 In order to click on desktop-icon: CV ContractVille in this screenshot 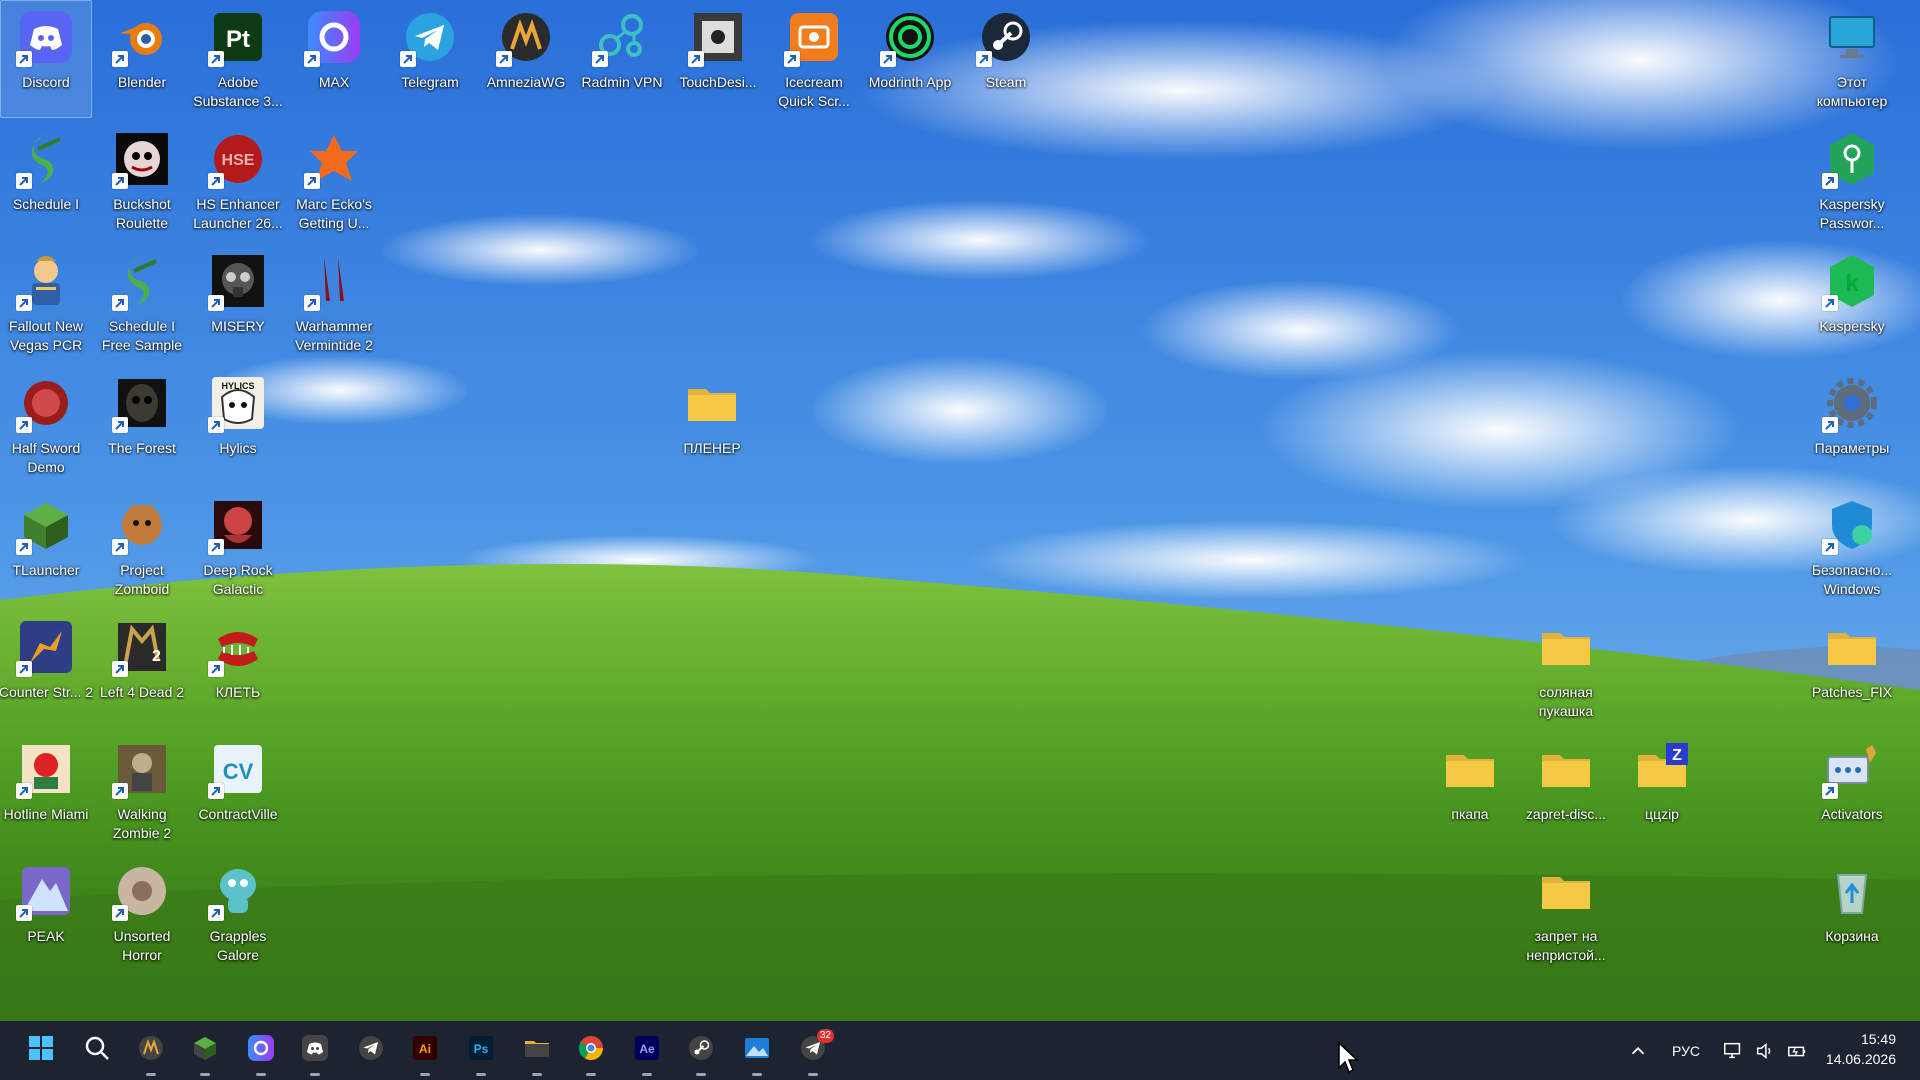, I will do `click(238, 791)`.